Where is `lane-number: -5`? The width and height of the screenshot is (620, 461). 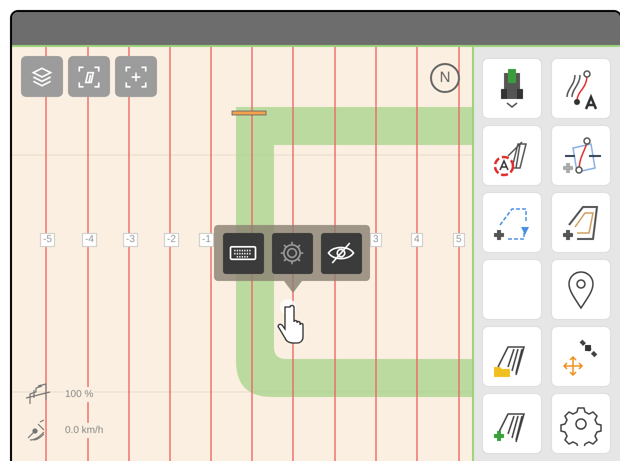
lane-number: -5 is located at coordinates (47, 240).